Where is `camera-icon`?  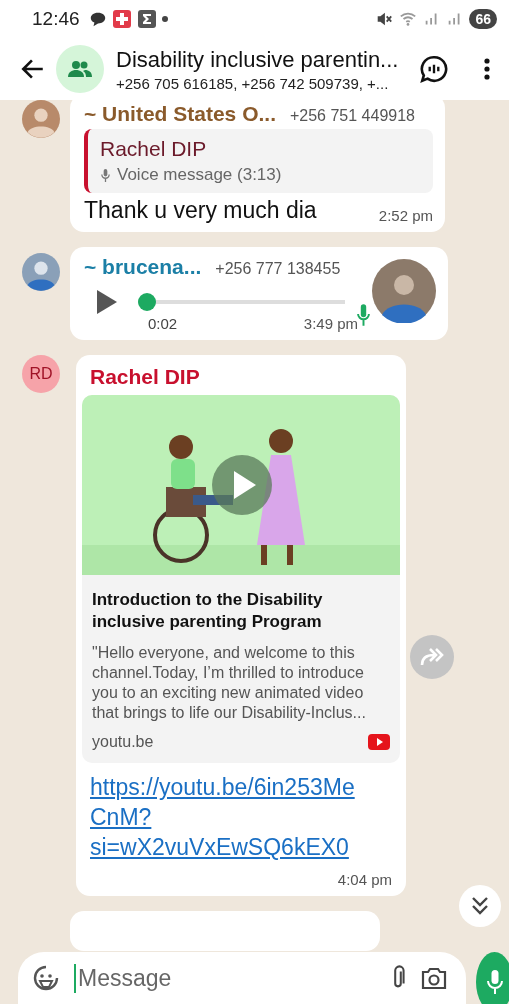
camera-icon is located at coordinates (434, 978).